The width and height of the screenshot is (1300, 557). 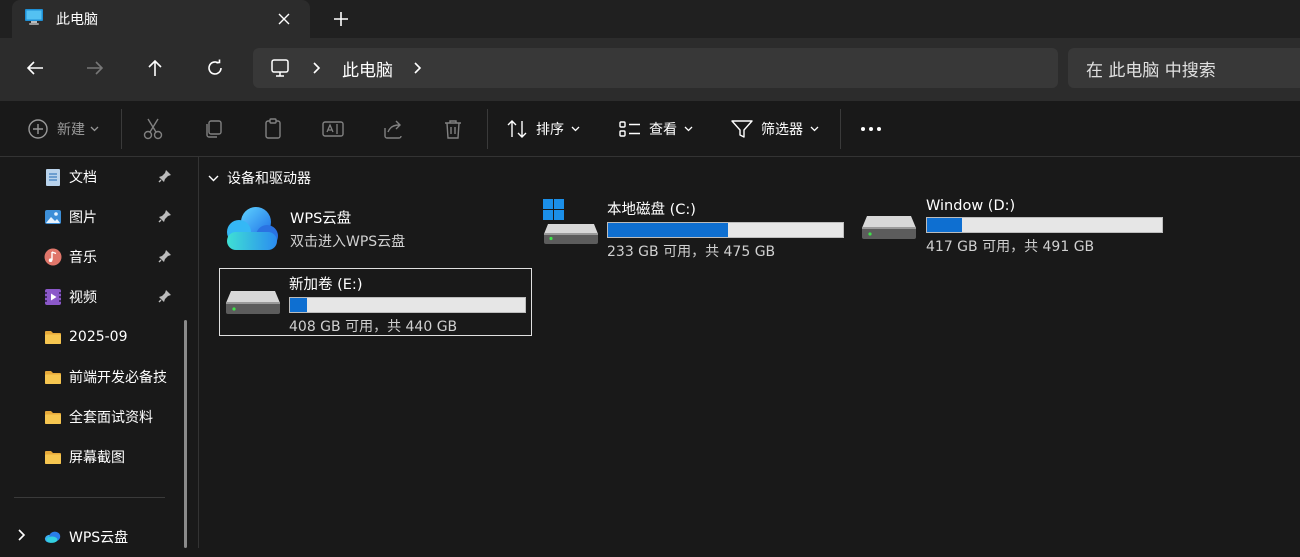 What do you see at coordinates (1044, 225) in the screenshot?
I see `drive-d-usage-bar` at bounding box center [1044, 225].